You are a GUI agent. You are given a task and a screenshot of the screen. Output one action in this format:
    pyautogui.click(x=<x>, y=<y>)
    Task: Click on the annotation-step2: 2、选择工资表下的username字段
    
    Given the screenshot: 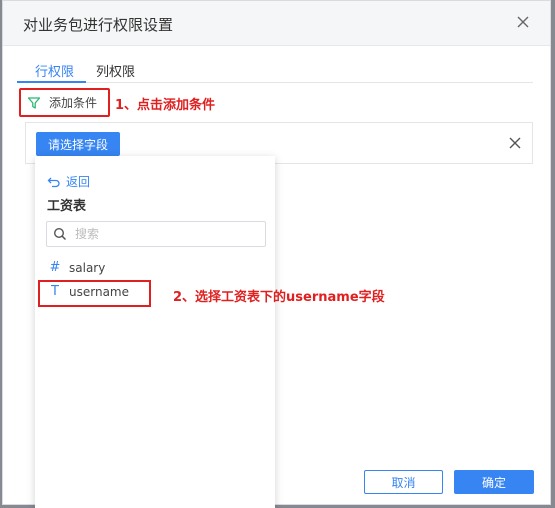 What is the action you would take?
    pyautogui.click(x=279, y=297)
    